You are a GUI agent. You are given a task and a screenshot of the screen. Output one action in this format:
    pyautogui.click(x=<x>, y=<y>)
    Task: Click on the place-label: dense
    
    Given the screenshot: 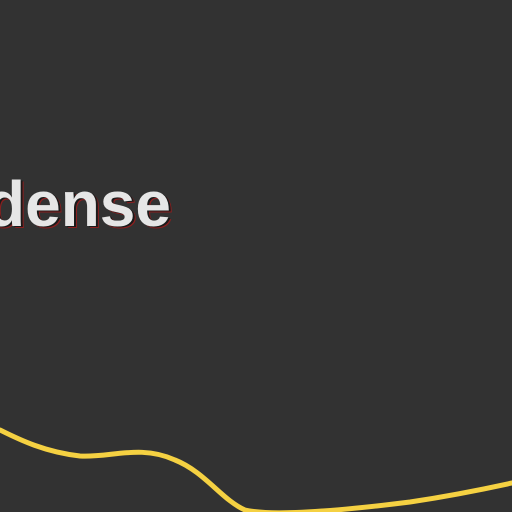 What is the action you would take?
    pyautogui.click(x=85, y=204)
    